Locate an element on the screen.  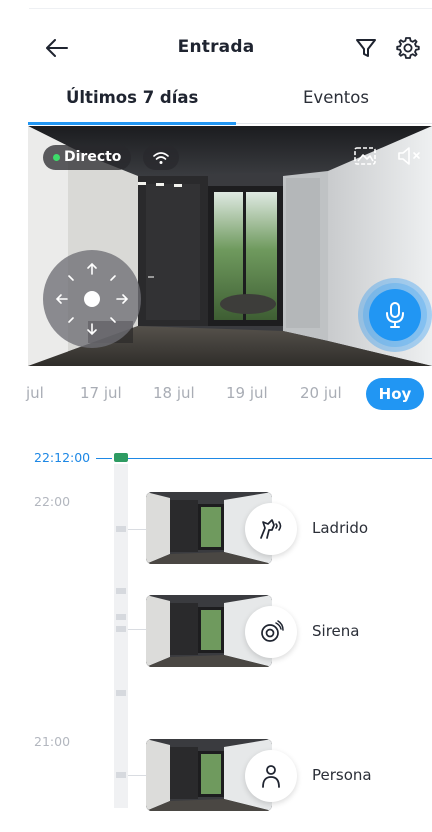
talk-button is located at coordinates (395, 315).